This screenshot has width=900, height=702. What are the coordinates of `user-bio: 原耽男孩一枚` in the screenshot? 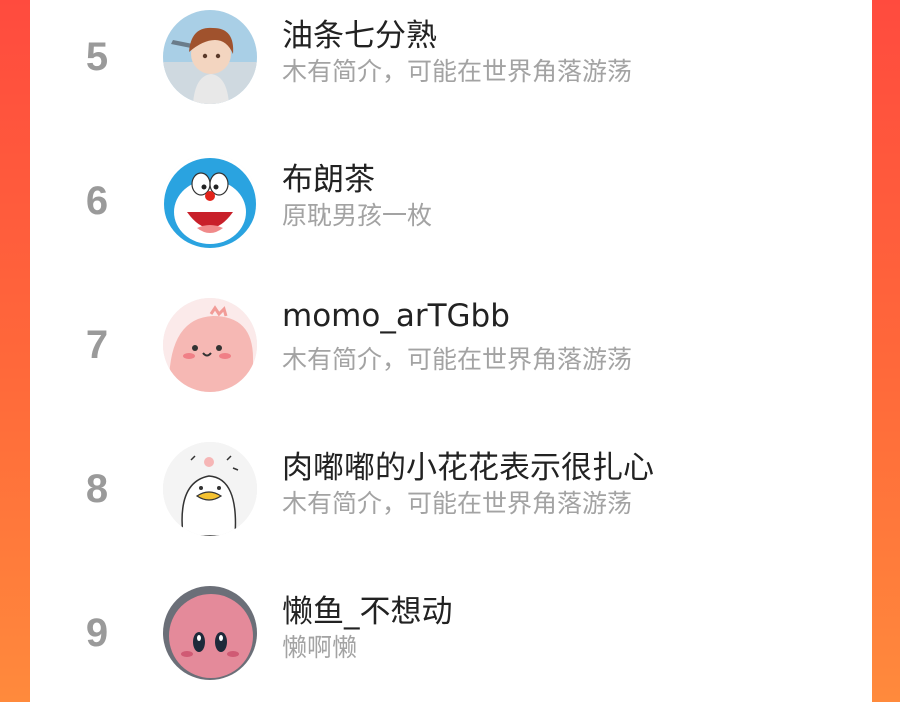 It's located at (357, 215).